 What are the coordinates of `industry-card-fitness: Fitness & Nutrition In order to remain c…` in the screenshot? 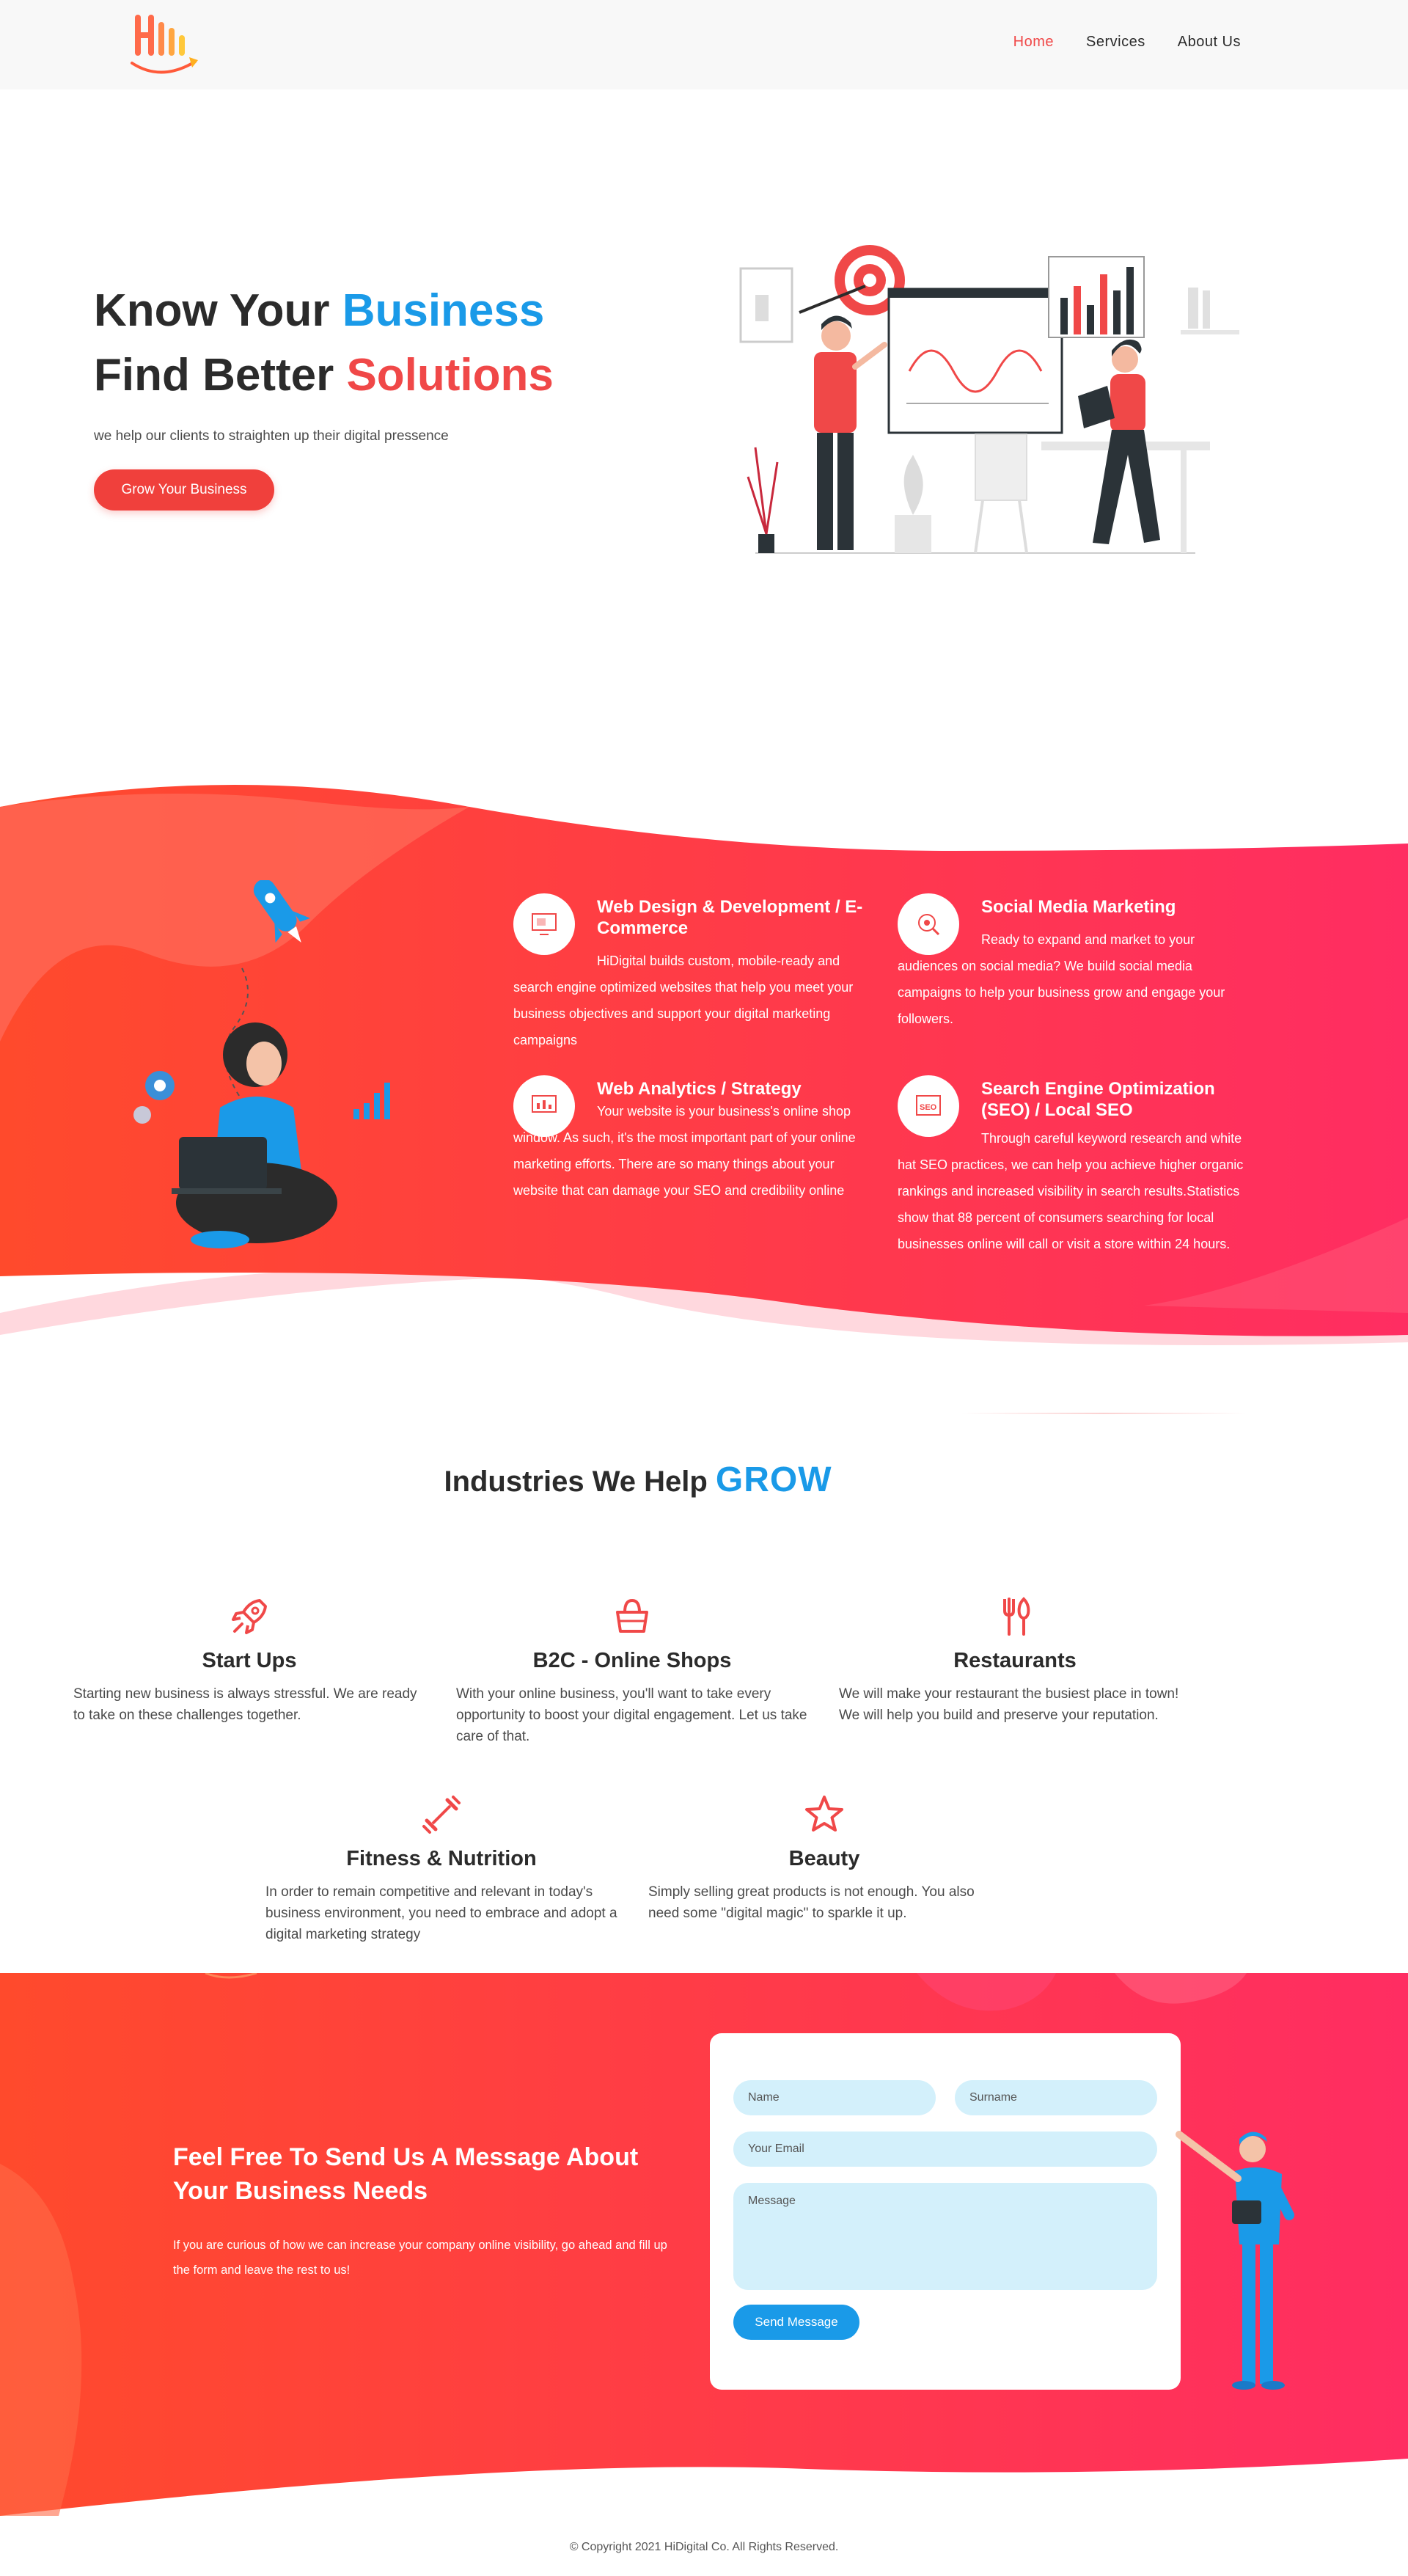 It's located at (441, 1869).